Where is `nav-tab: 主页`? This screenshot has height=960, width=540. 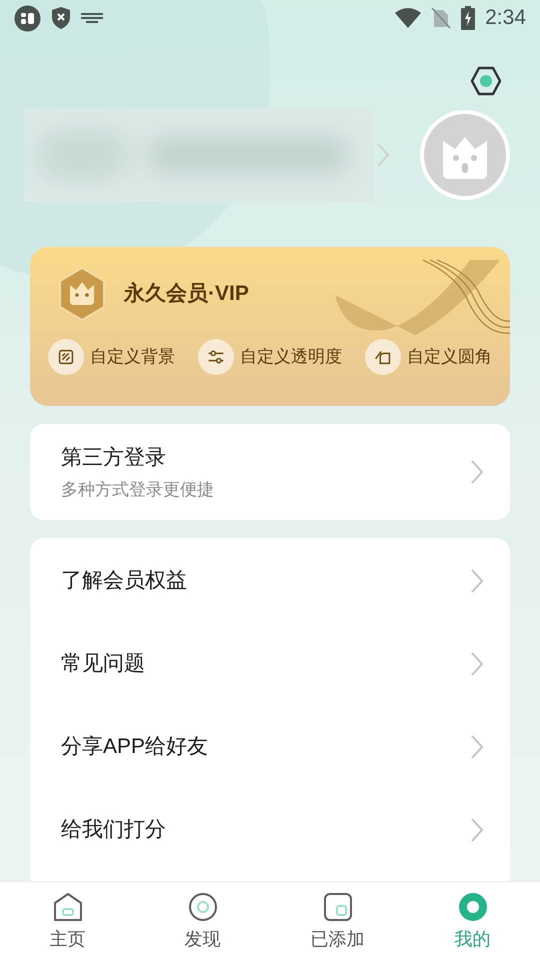
nav-tab: 主页 is located at coordinates (67, 921).